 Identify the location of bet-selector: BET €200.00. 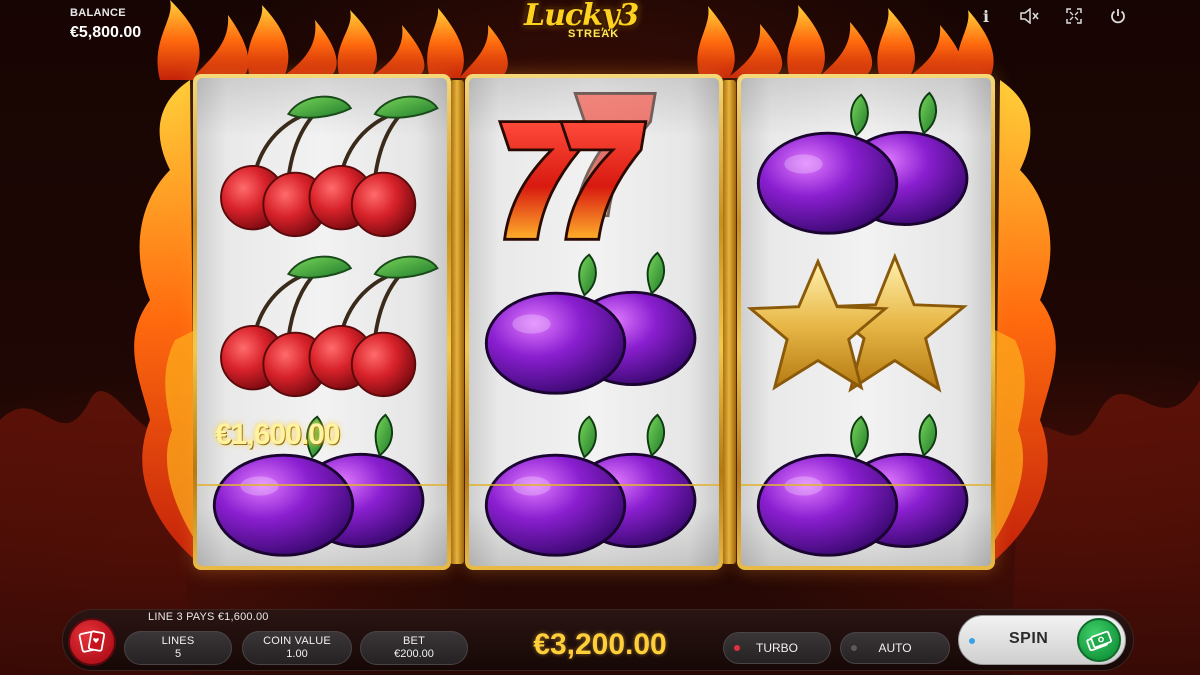
(414, 648).